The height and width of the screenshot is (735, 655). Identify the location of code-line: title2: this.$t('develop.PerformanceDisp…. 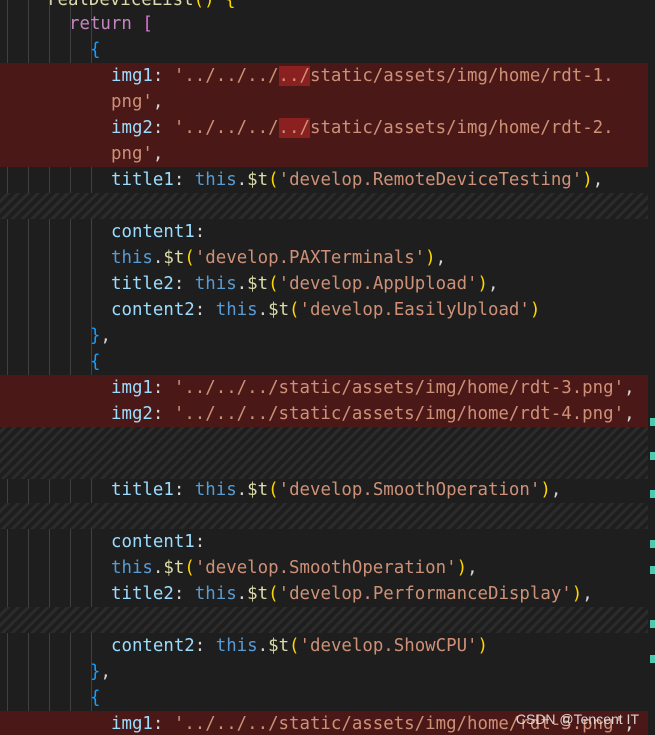
(324, 594).